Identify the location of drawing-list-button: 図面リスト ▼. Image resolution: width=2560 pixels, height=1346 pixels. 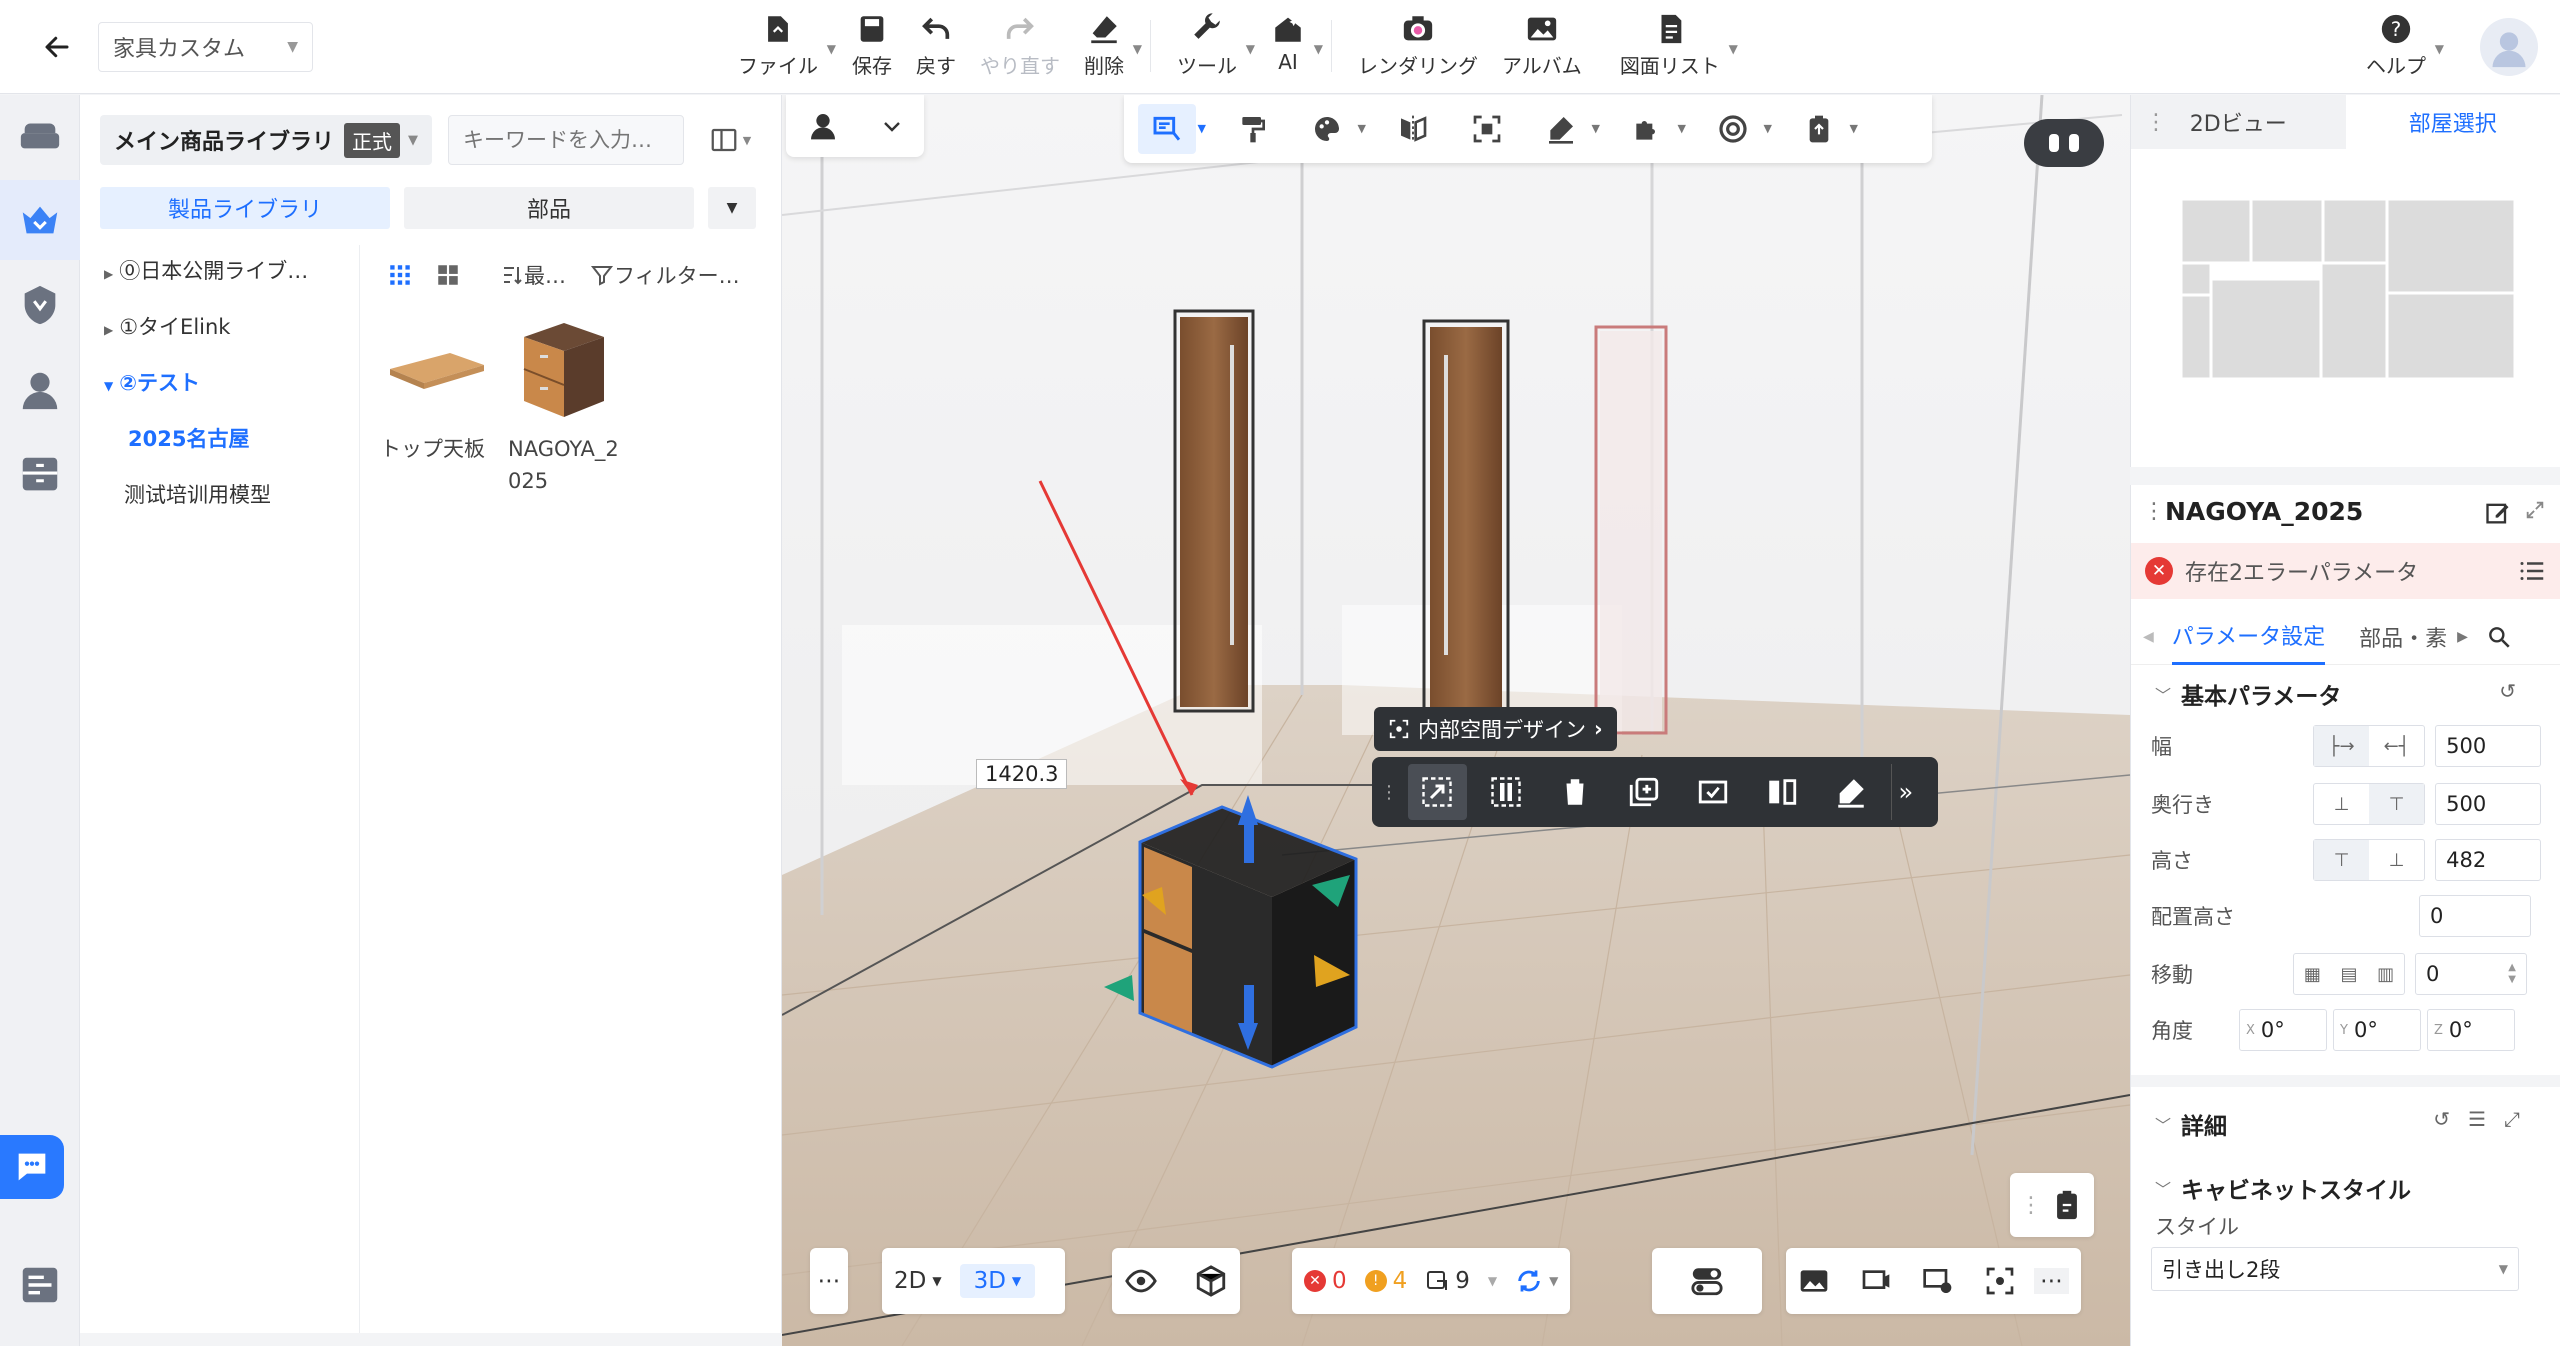
(1673, 47).